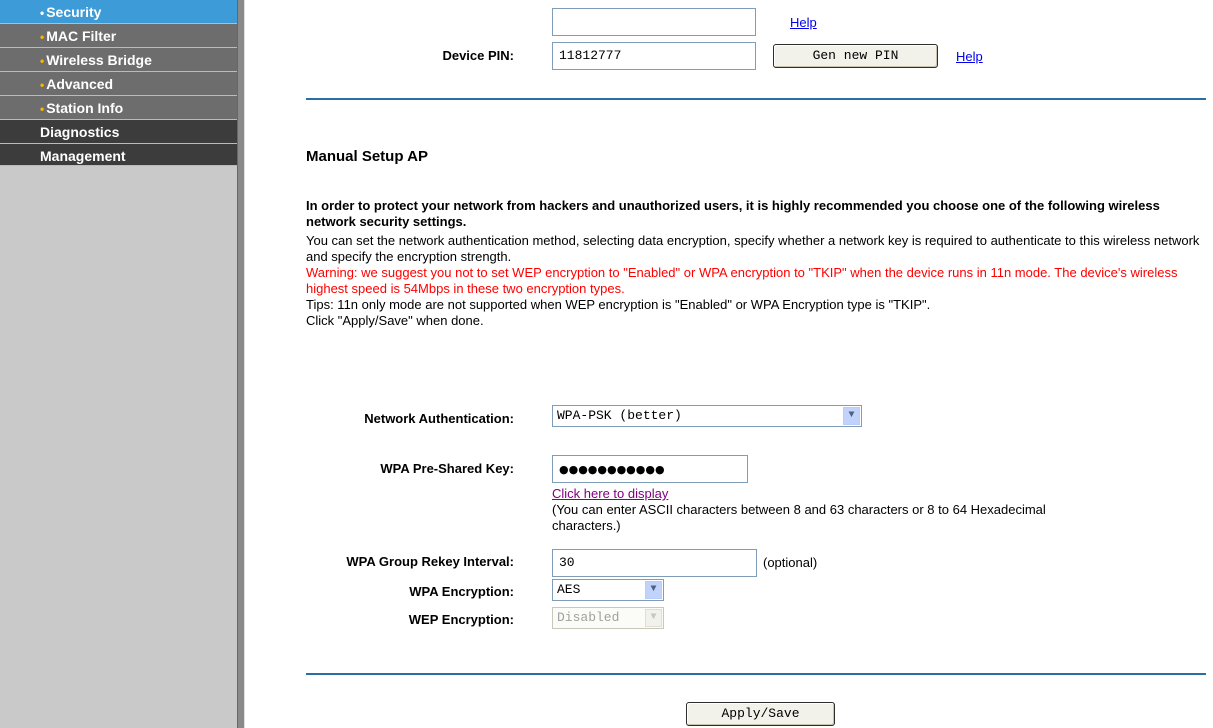 The height and width of the screenshot is (728, 1213). I want to click on sidebar-item-wireless-bridge: • Wireless Bridge, so click(122, 60).